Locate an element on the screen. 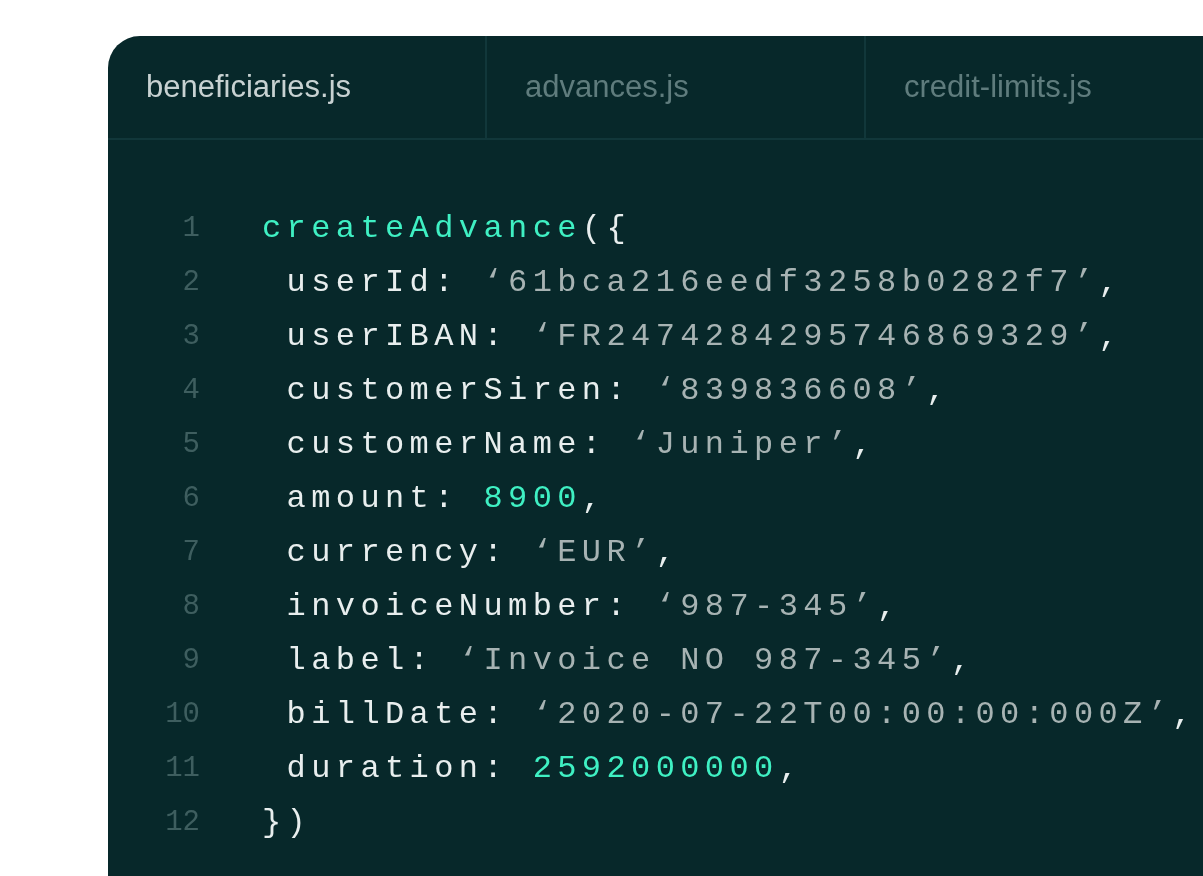 This screenshot has width=1203, height=876. code-line: billDate: ‘2020-07-22T00:00:00:000Z’, is located at coordinates (741, 715).